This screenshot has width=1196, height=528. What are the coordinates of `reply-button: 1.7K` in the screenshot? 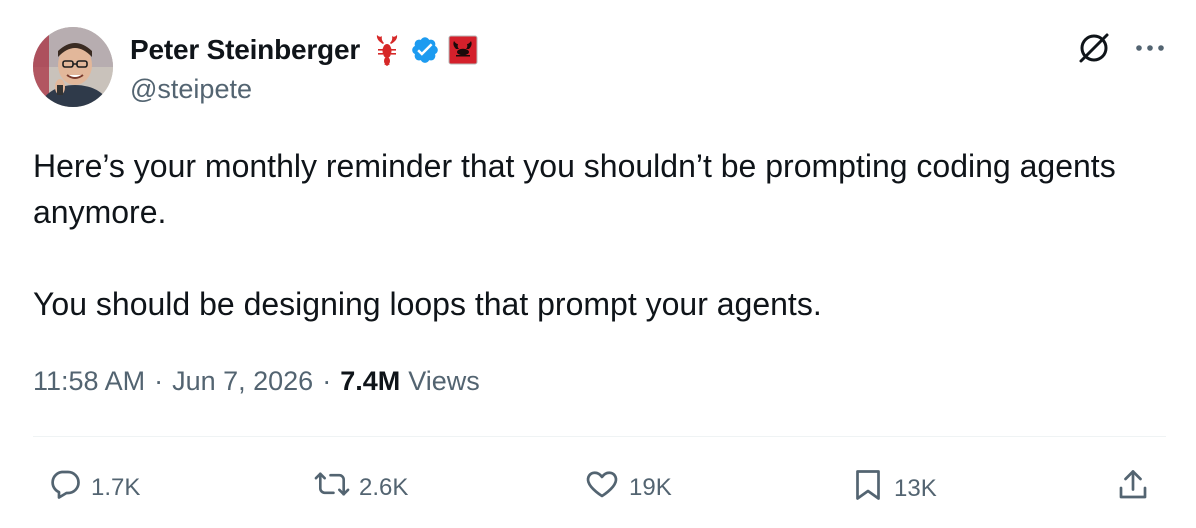 It's located at (93, 487).